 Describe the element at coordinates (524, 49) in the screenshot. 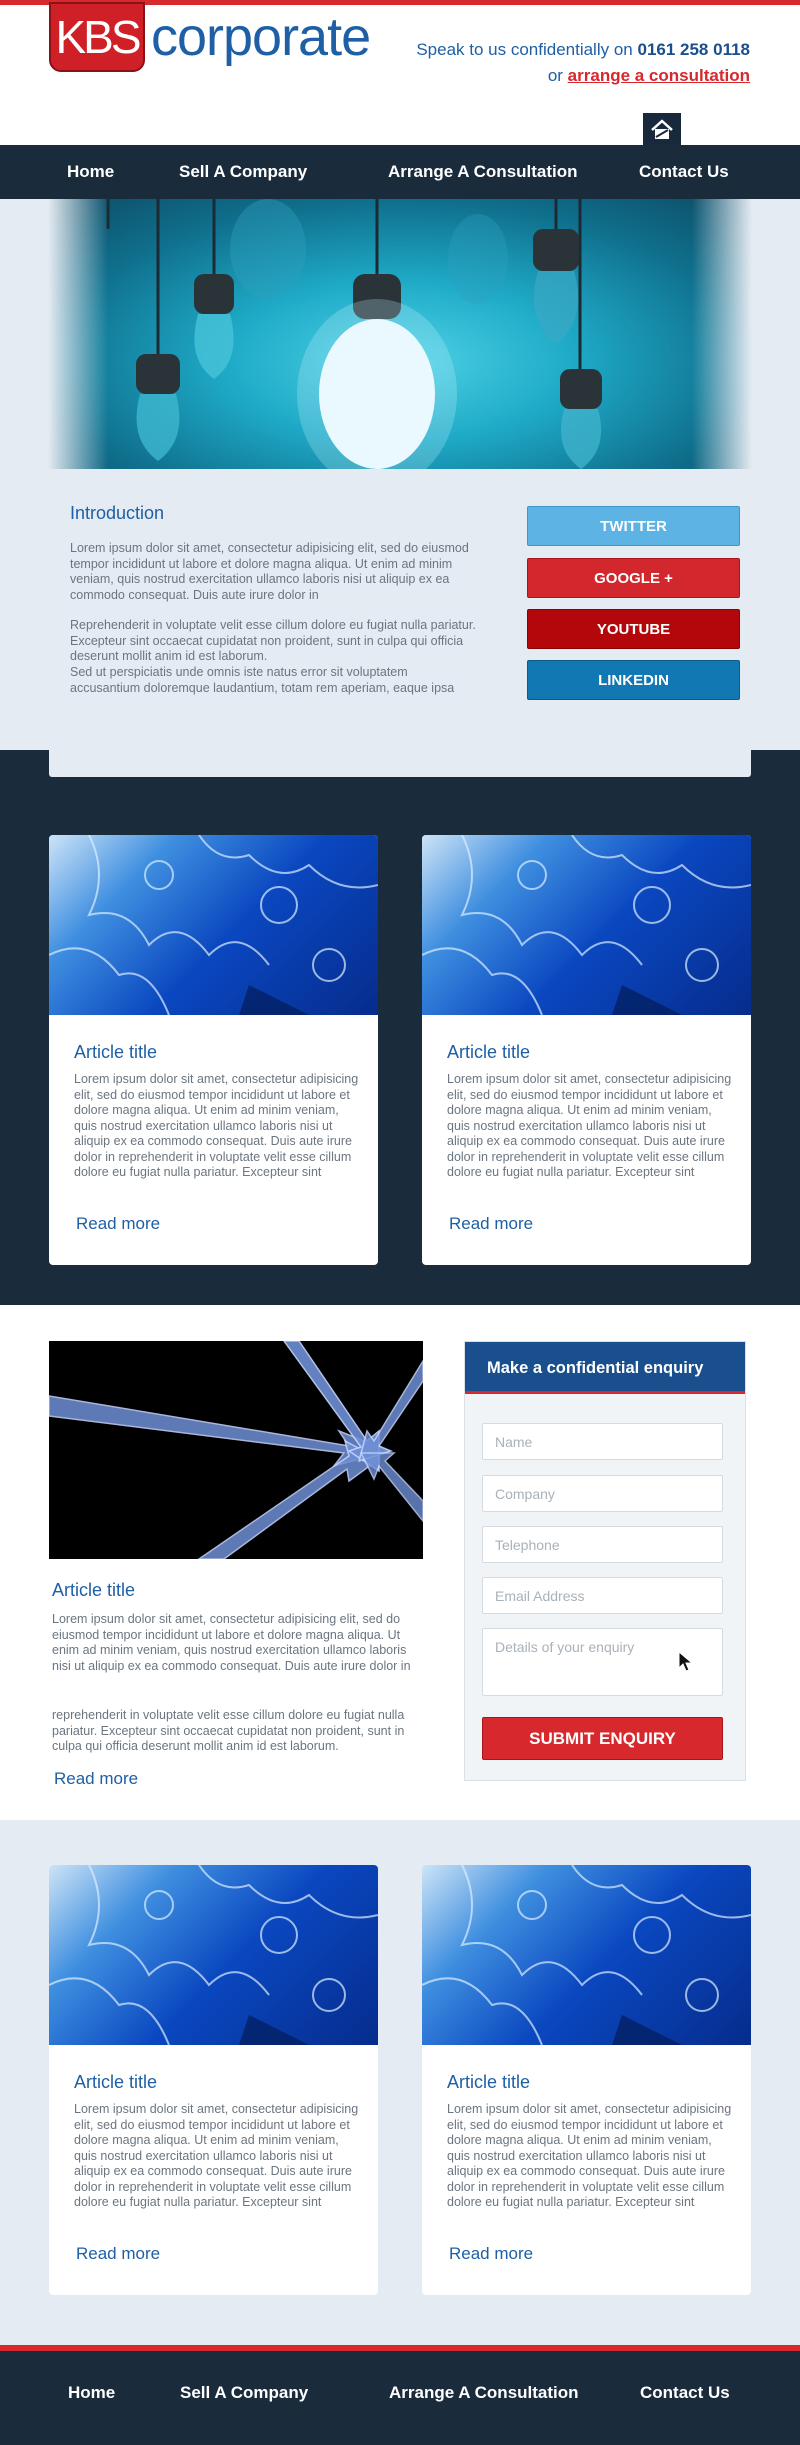

I see `contact-prefix: Speak to us confidentially on` at that location.